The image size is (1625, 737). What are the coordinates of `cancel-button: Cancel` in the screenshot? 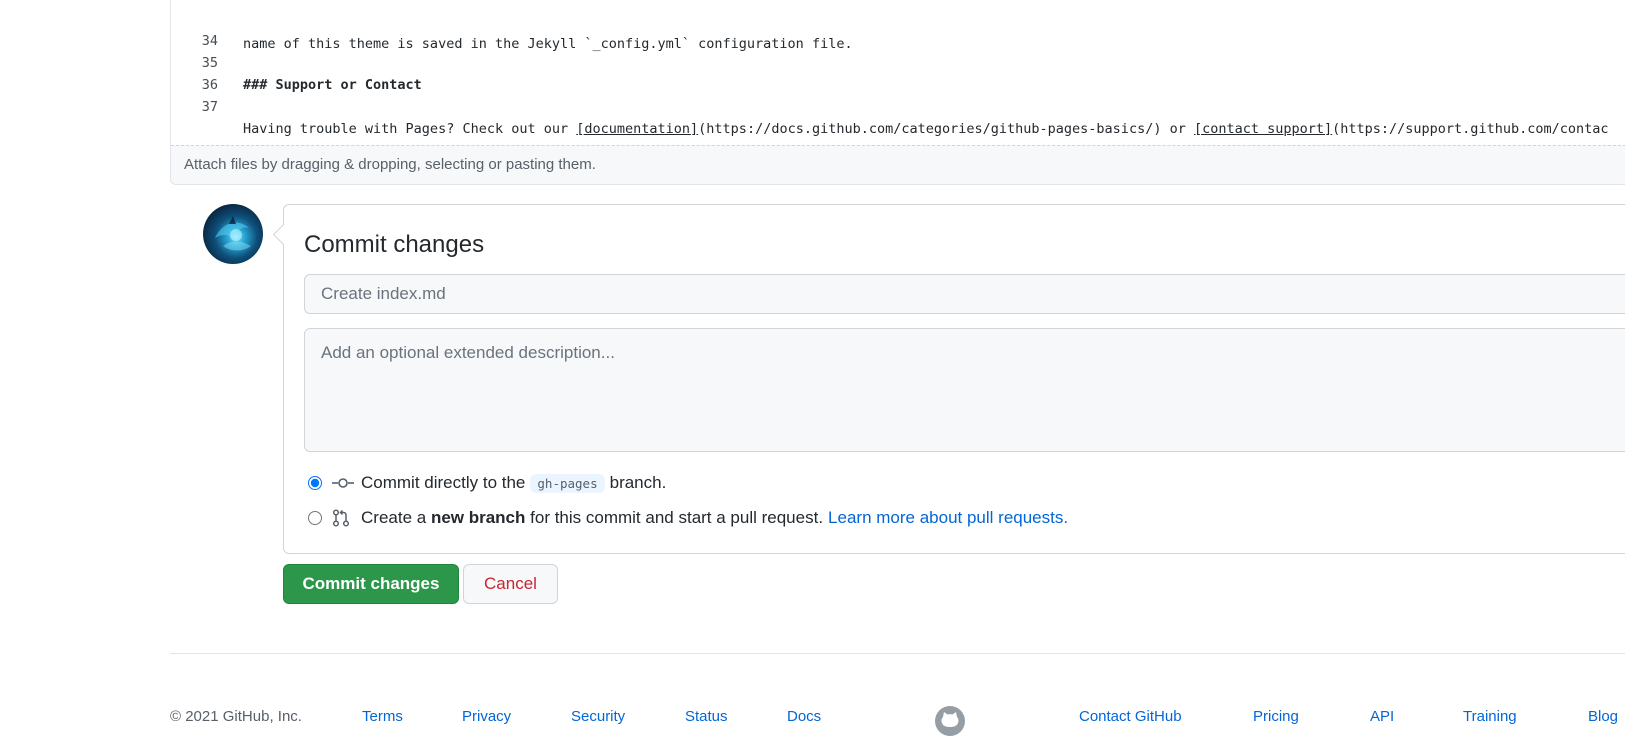 It's located at (510, 584).